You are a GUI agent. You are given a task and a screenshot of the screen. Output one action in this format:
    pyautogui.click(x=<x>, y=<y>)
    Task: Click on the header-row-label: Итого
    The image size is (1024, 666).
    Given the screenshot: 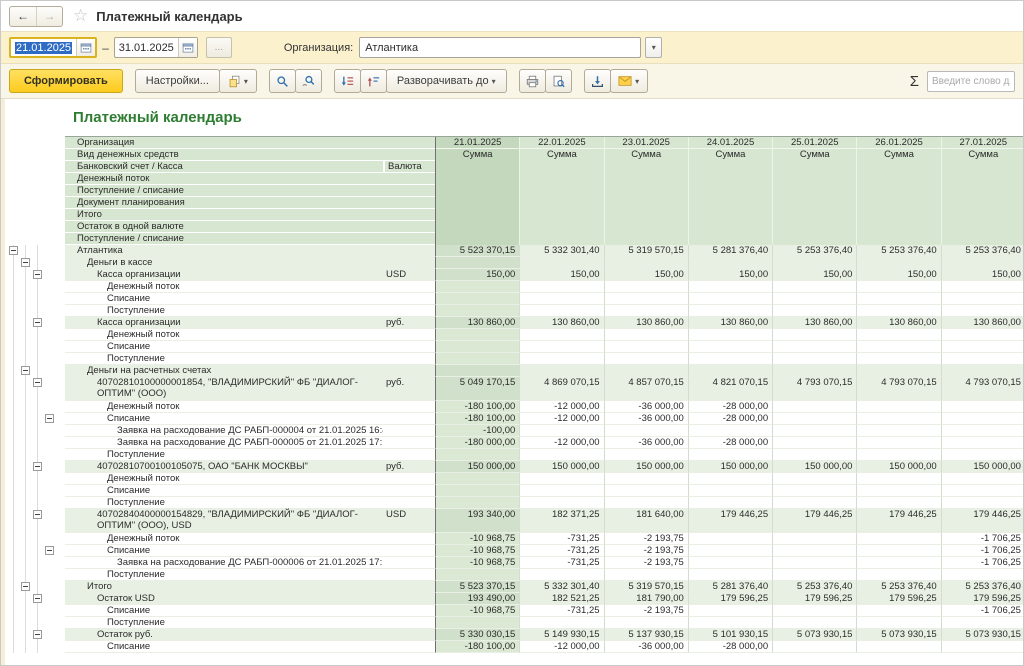 What is the action you would take?
    pyautogui.click(x=250, y=214)
    